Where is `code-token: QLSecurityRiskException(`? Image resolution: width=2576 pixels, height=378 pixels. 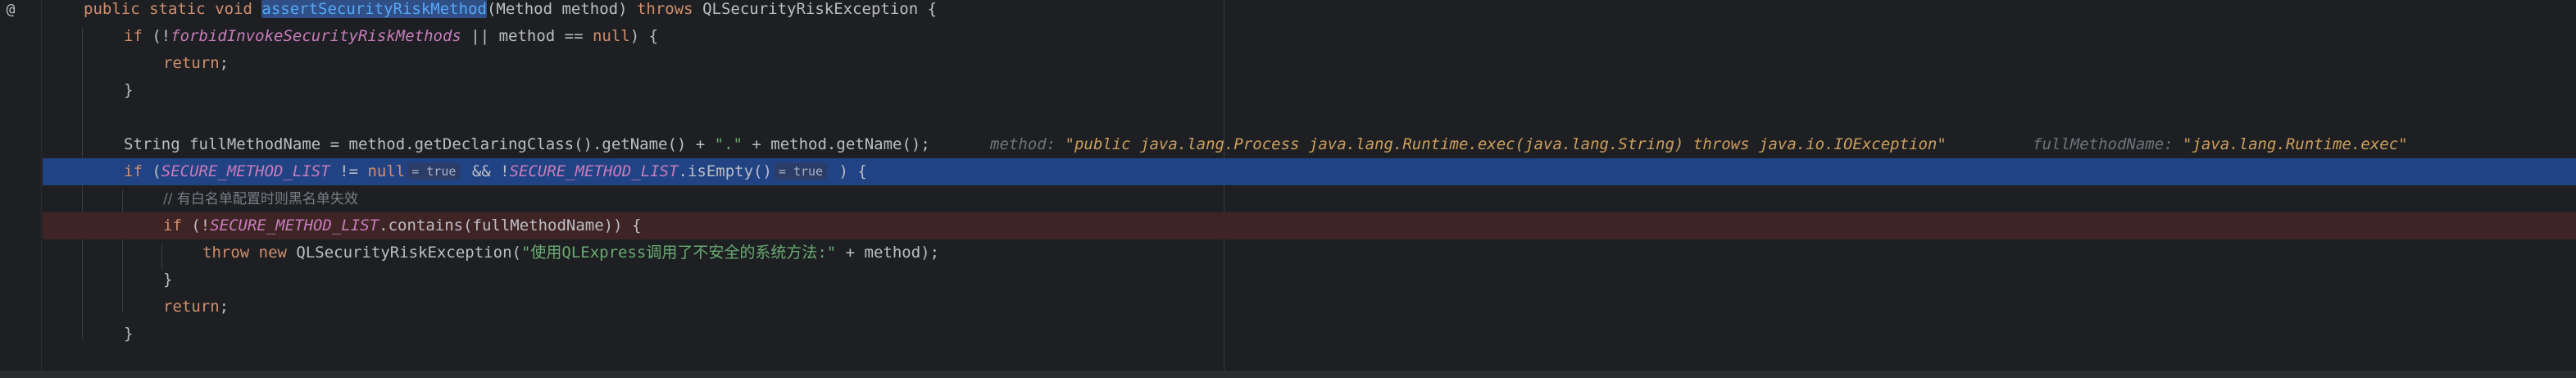 code-token: QLSecurityRiskException( is located at coordinates (403, 253).